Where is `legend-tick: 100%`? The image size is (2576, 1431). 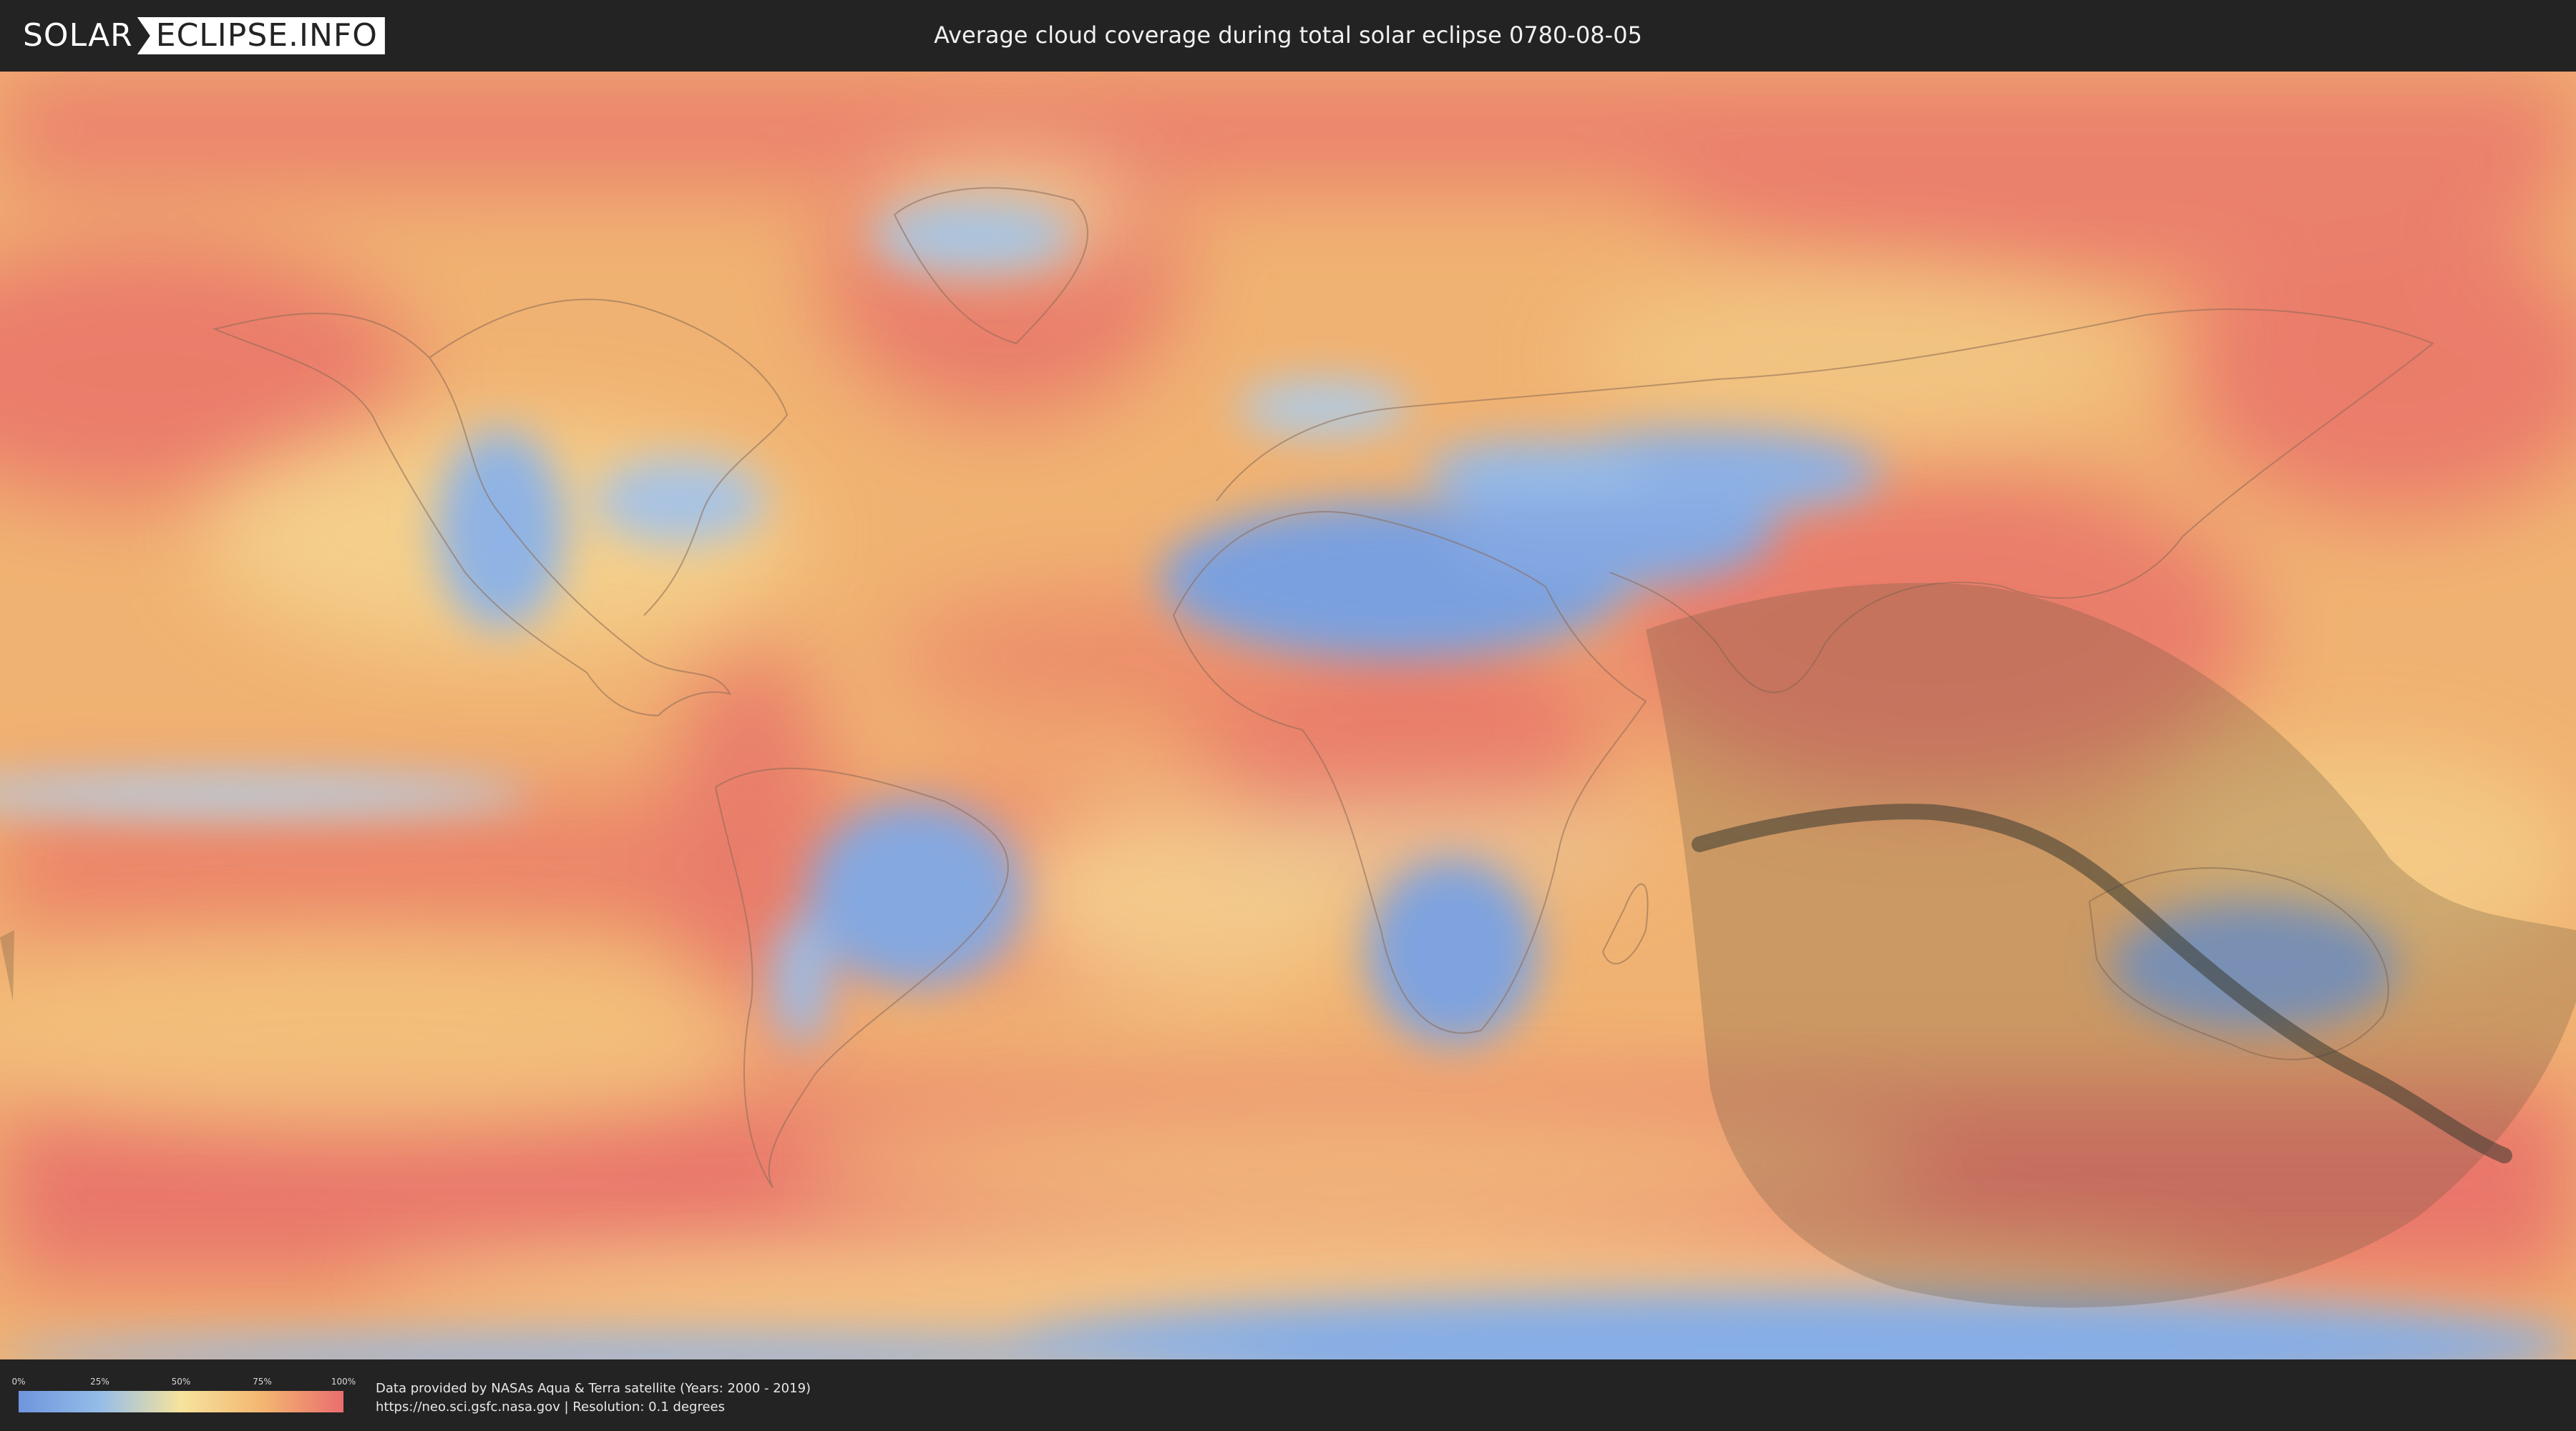 legend-tick: 100% is located at coordinates (343, 1382).